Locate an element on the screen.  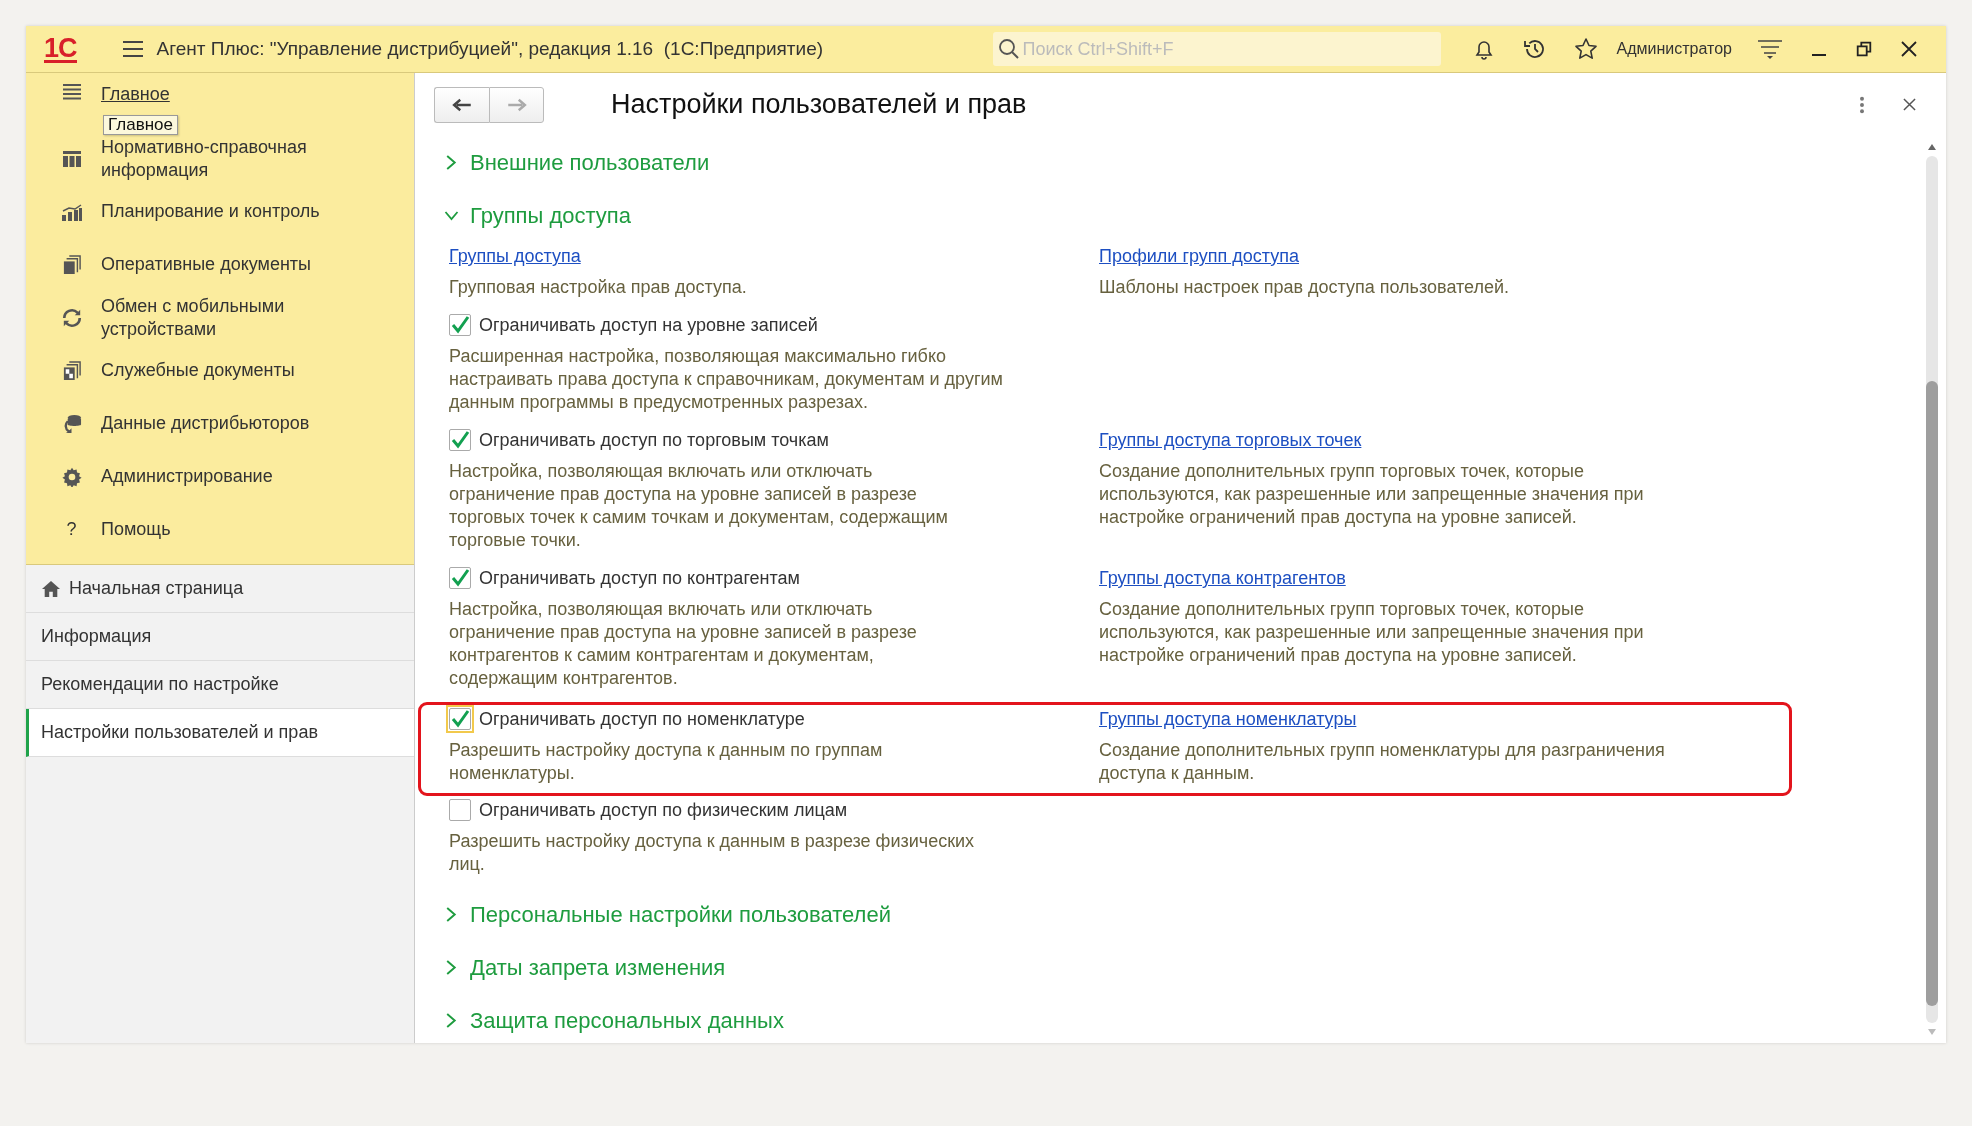
description: Разрешить настройку доступа к данным в разрезе физических лиц. is located at coordinates (712, 853).